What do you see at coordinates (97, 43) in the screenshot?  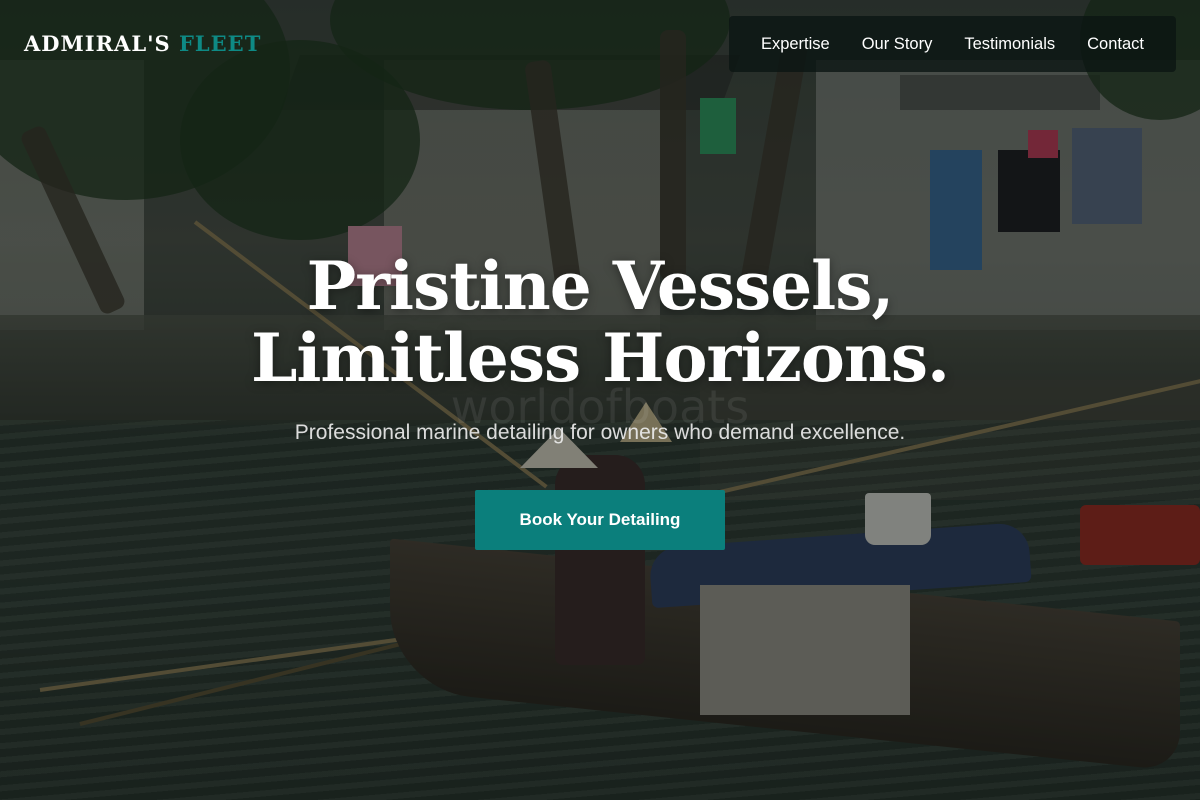 I see `logo-text: ADMIRAL'S` at bounding box center [97, 43].